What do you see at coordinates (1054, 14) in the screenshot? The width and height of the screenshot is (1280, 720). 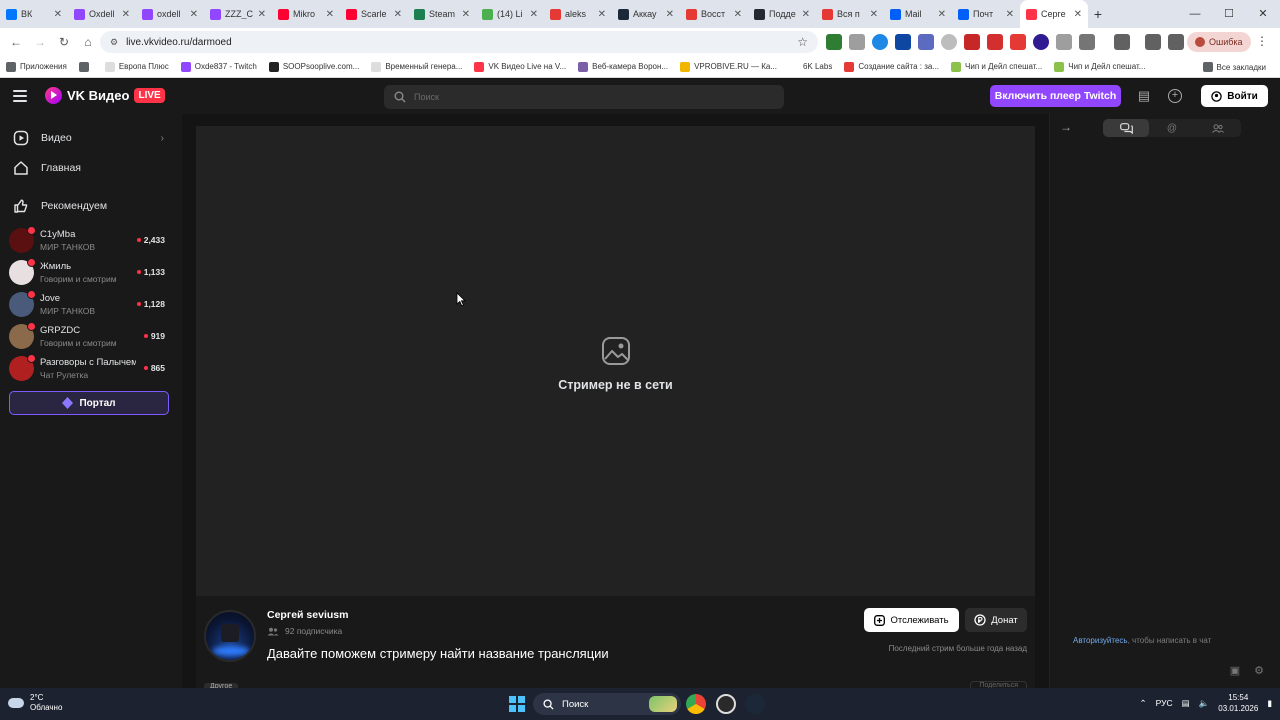 I see `browser-tab: Серге ✕` at bounding box center [1054, 14].